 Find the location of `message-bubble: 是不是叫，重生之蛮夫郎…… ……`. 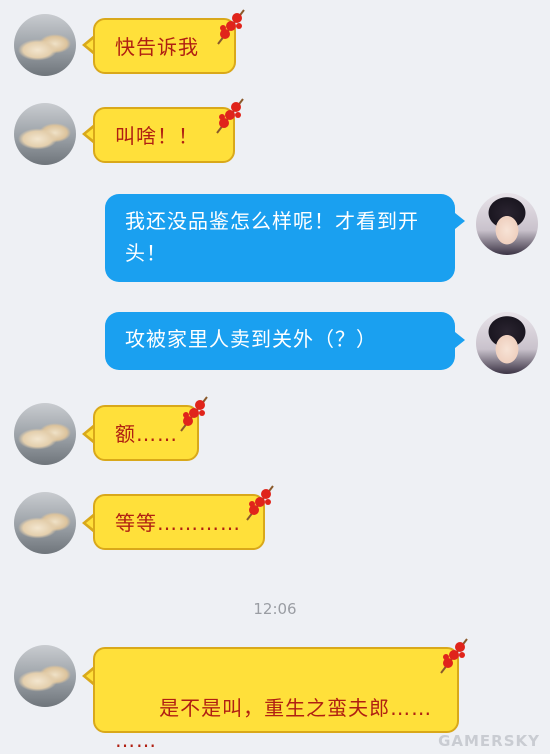

message-bubble: 是不是叫，重生之蛮夫郎…… …… is located at coordinates (276, 699).